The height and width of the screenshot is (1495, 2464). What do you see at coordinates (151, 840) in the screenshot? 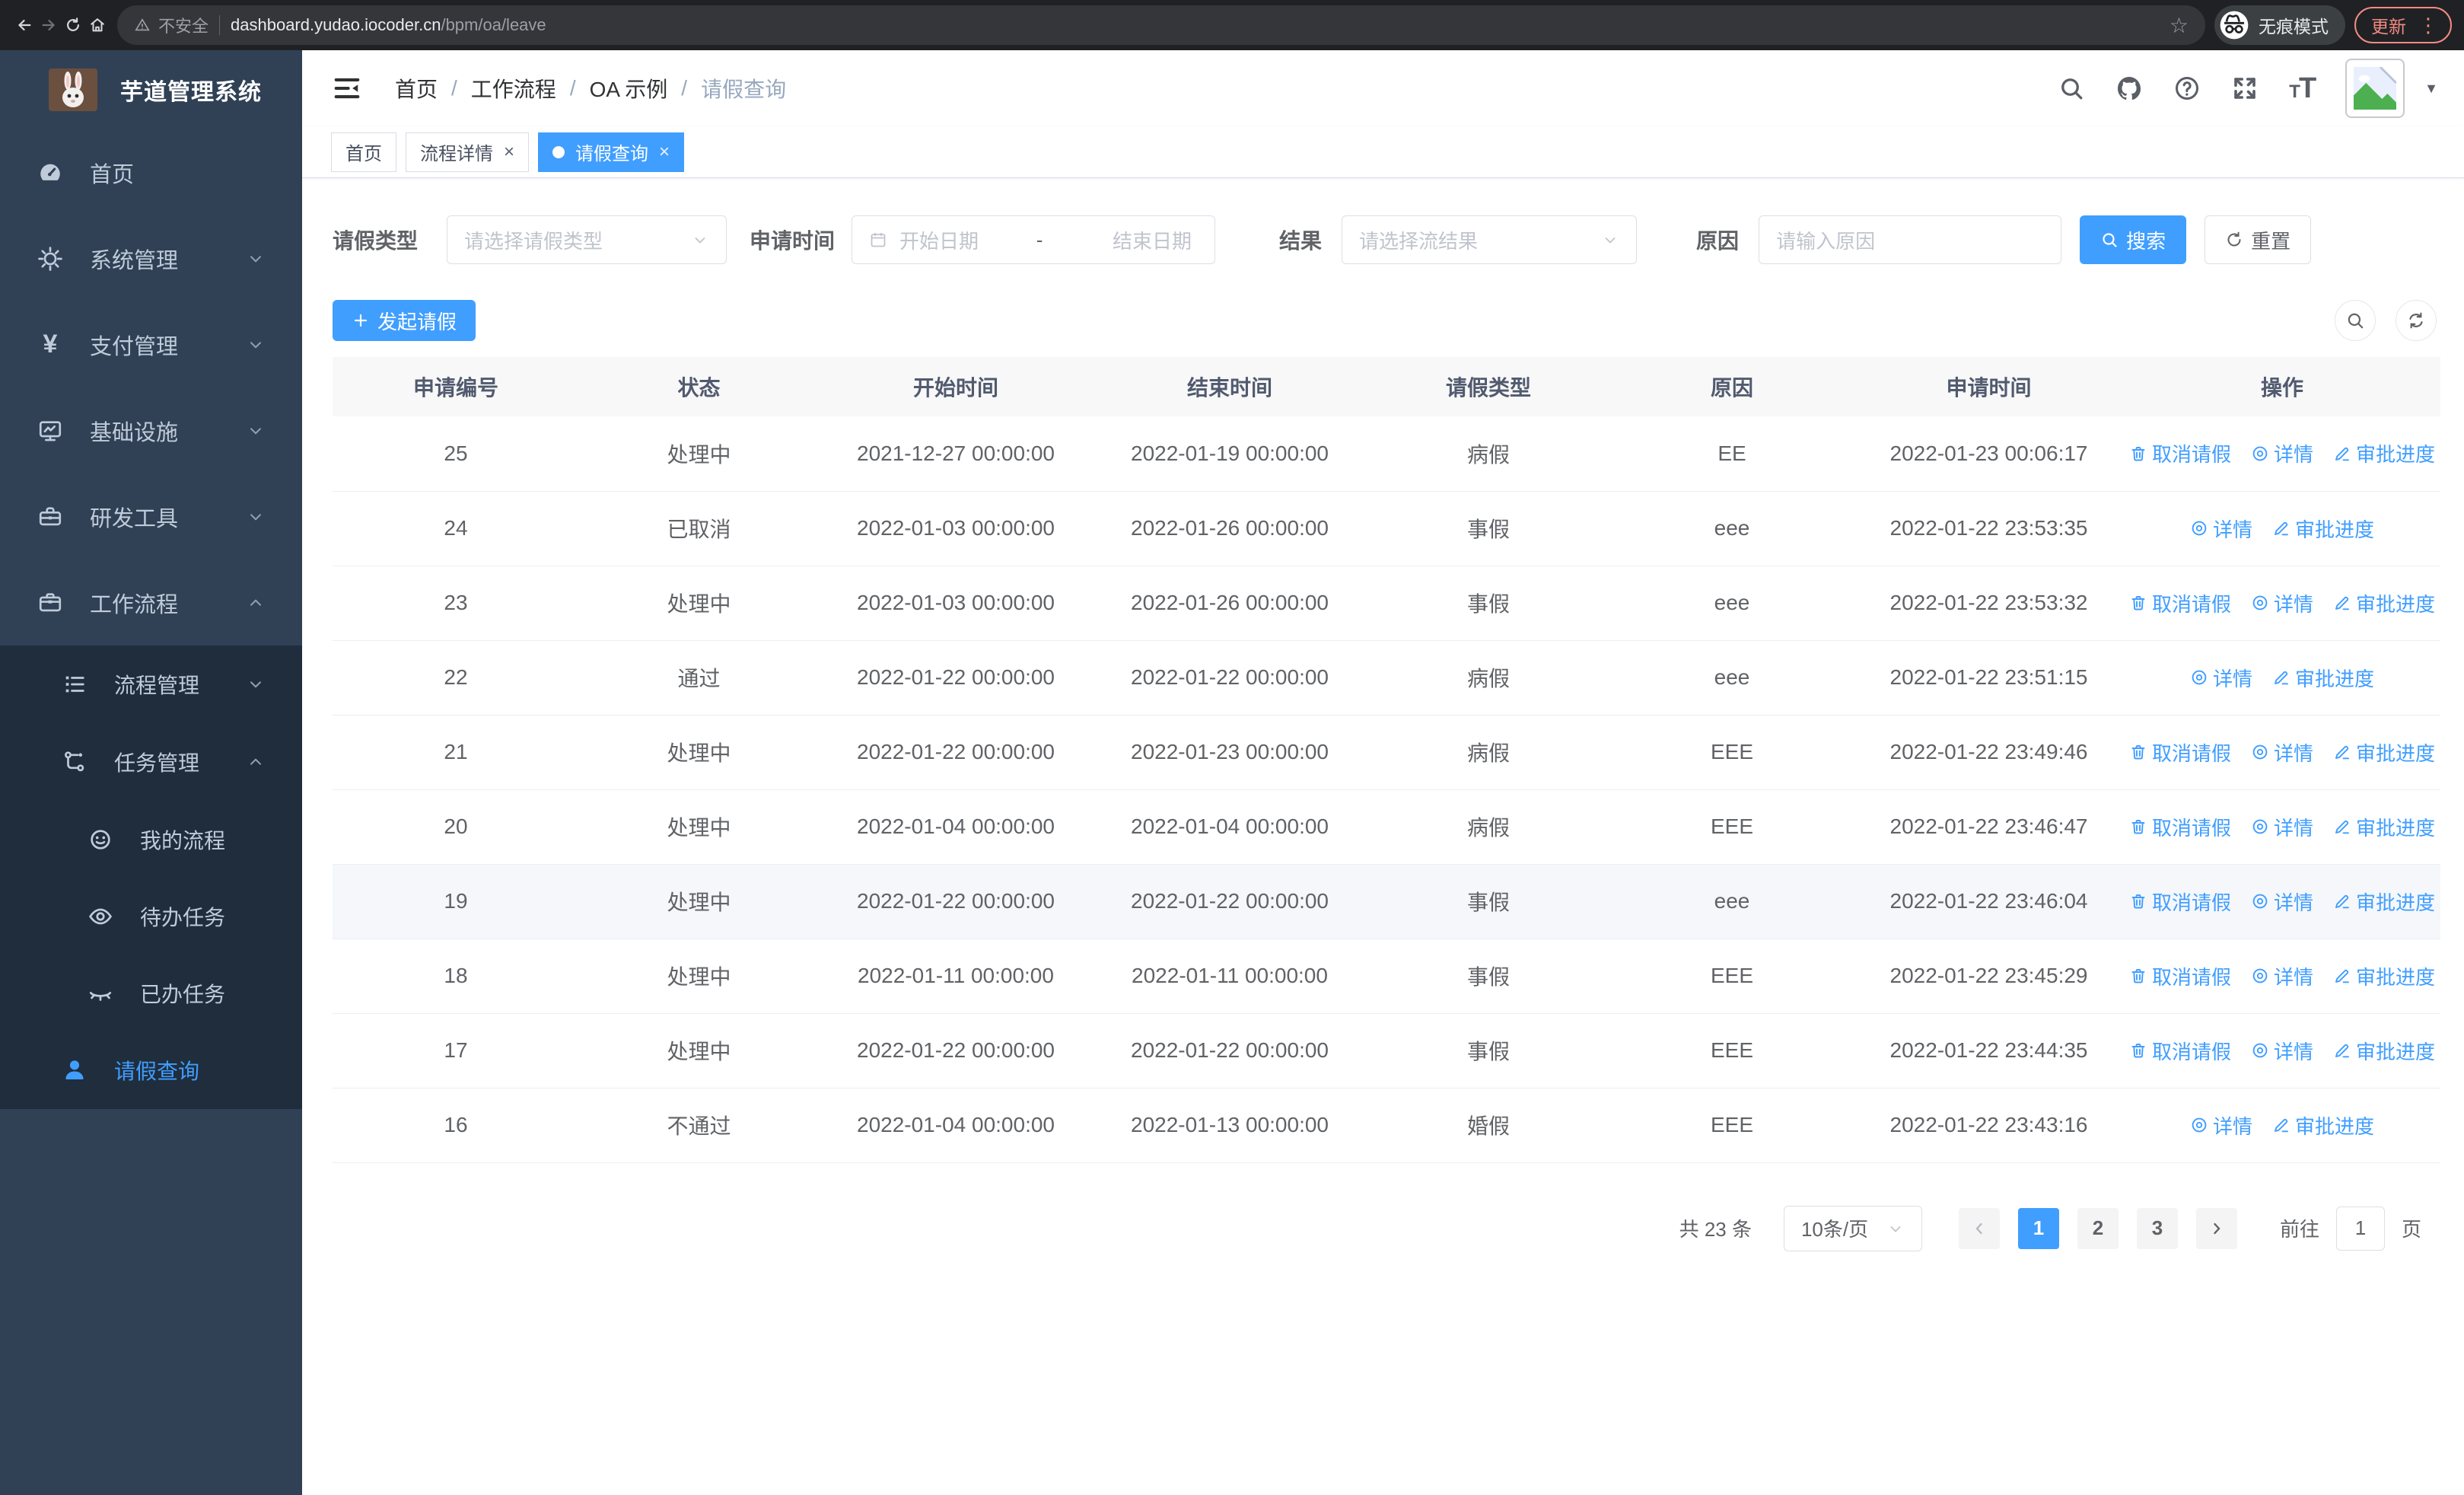
I see `sidebar-item-我的流程: 我的流程` at bounding box center [151, 840].